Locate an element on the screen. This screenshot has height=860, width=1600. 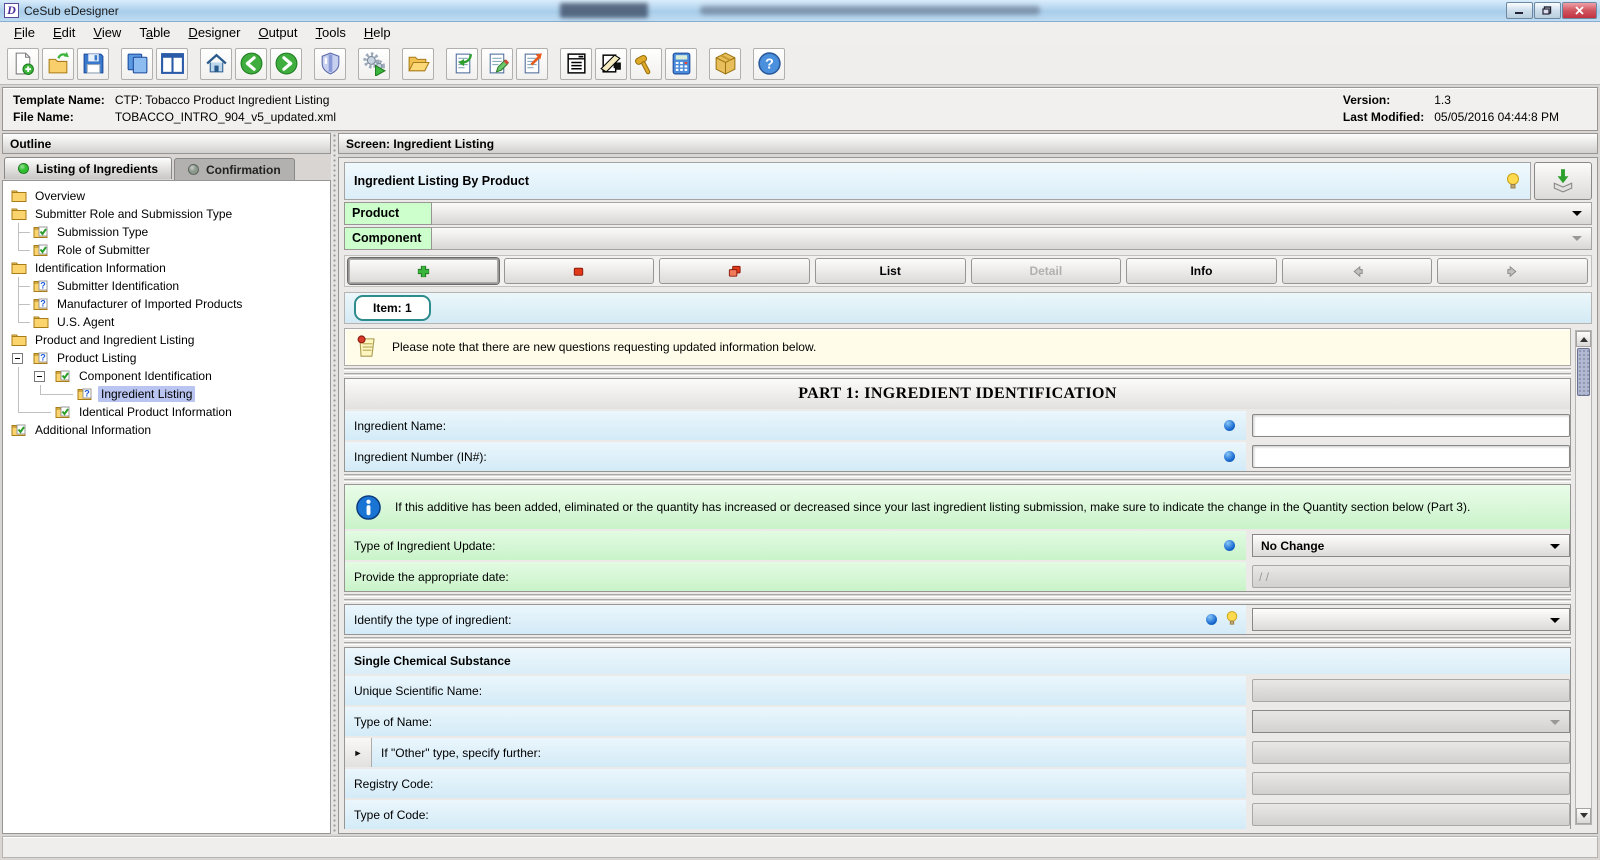
menu-file: File is located at coordinates (24, 32).